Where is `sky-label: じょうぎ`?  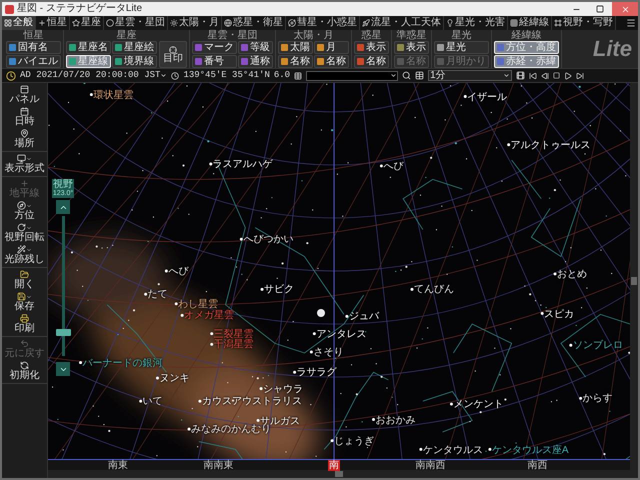 sky-label: じょうぎ is located at coordinates (354, 441).